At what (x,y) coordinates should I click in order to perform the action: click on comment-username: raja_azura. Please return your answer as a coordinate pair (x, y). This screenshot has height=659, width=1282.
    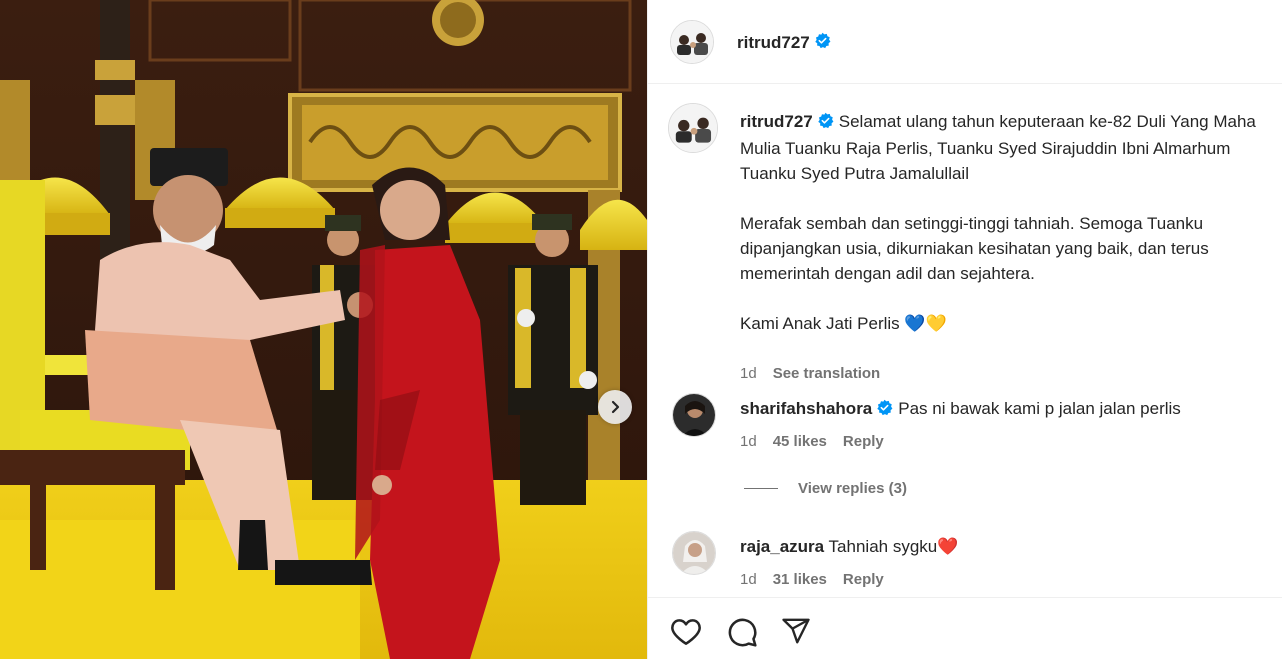
    Looking at the image, I should click on (782, 546).